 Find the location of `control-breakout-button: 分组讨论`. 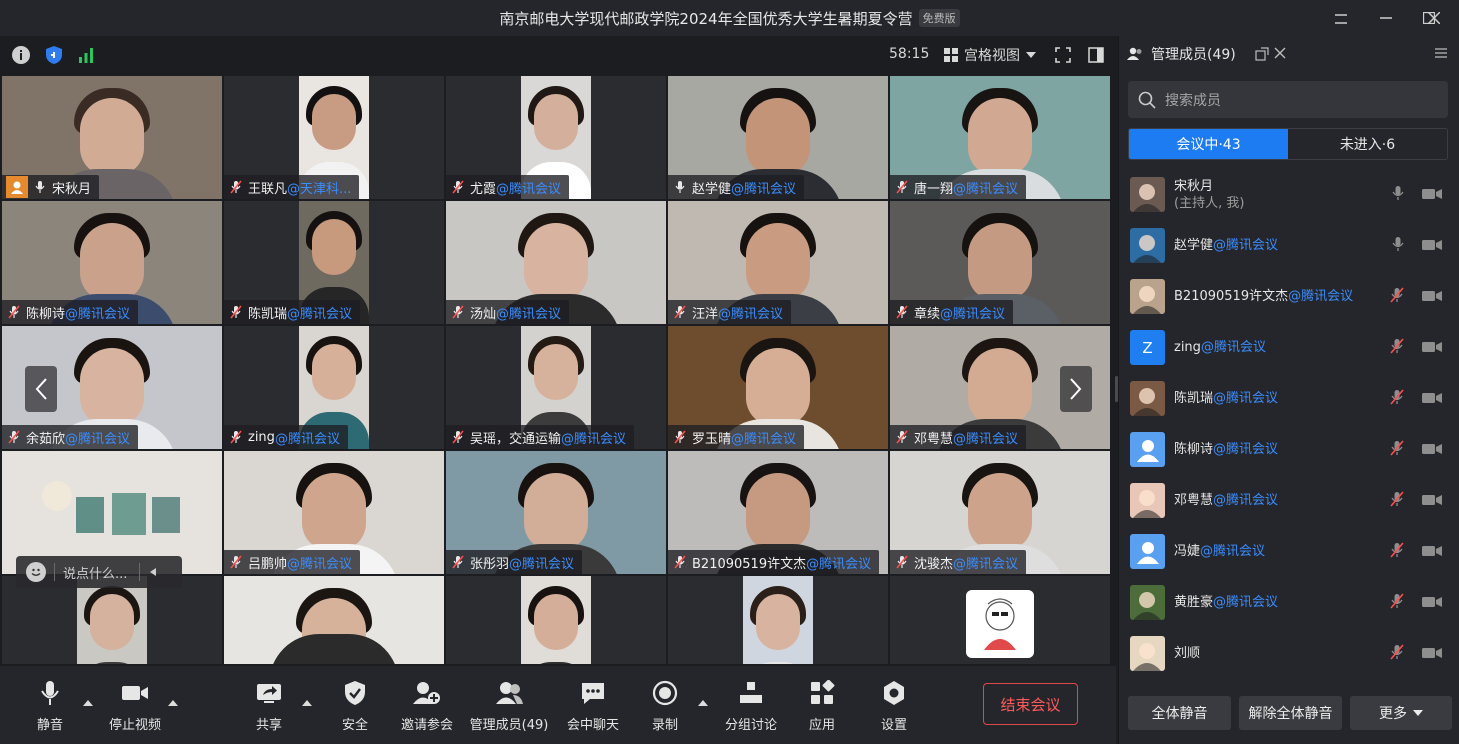

control-breakout-button: 分组讨论 is located at coordinates (751, 705).